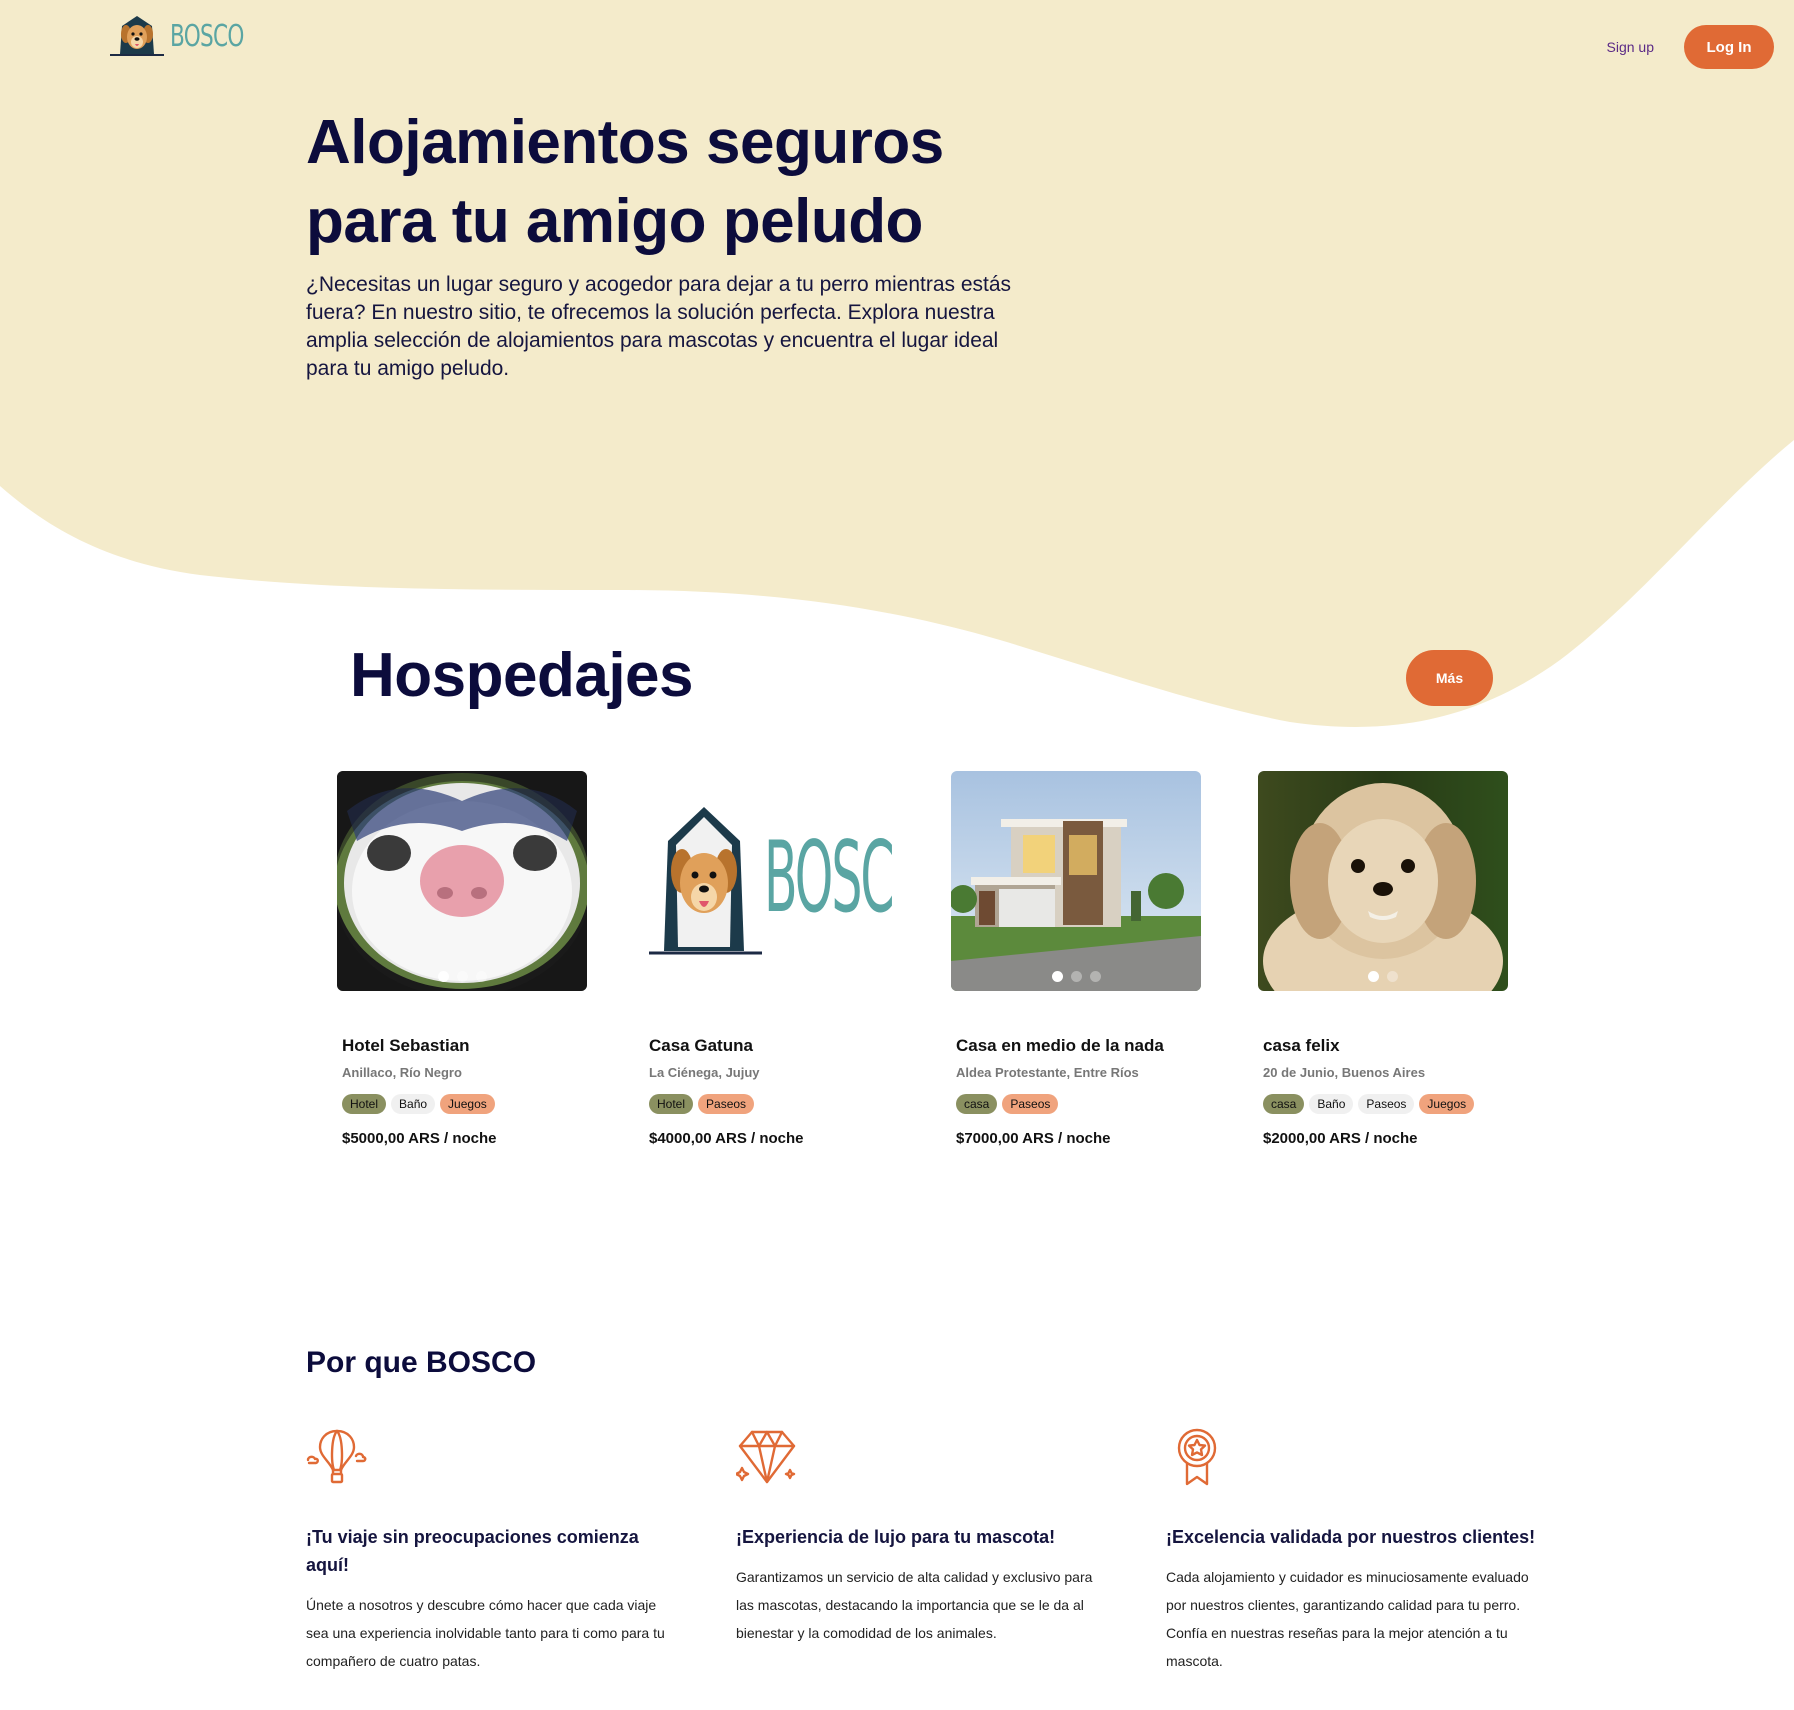 The height and width of the screenshot is (1710, 1794). I want to click on listing-tags: casa Paseos, so click(1076, 1104).